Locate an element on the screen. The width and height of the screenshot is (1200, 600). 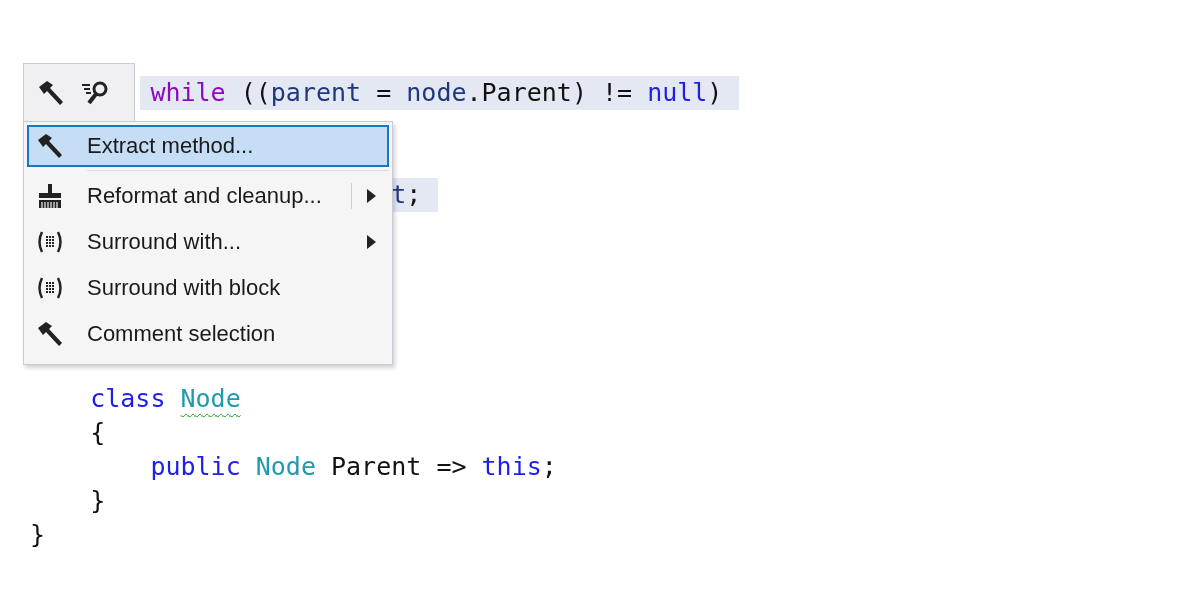
code-line: public Node Parent => this; is located at coordinates (353, 467).